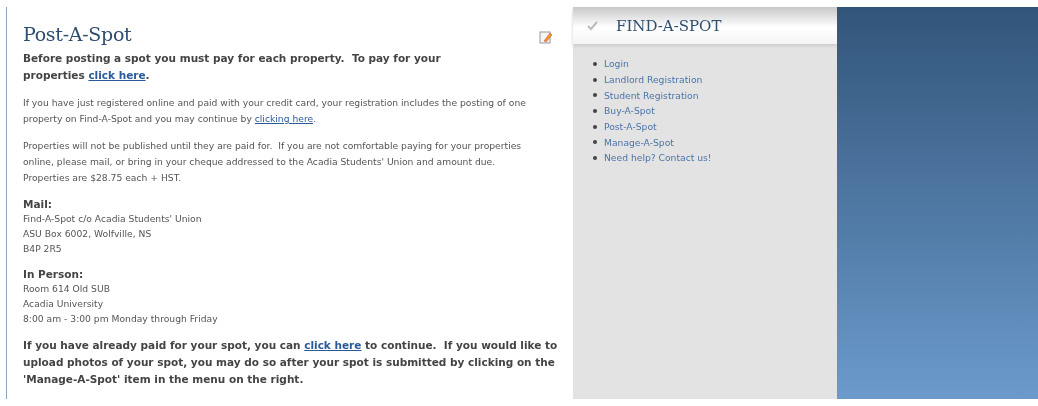 The image size is (1038, 406). Describe the element at coordinates (658, 158) in the screenshot. I see `menu-link: Need help? Contact us!` at that location.